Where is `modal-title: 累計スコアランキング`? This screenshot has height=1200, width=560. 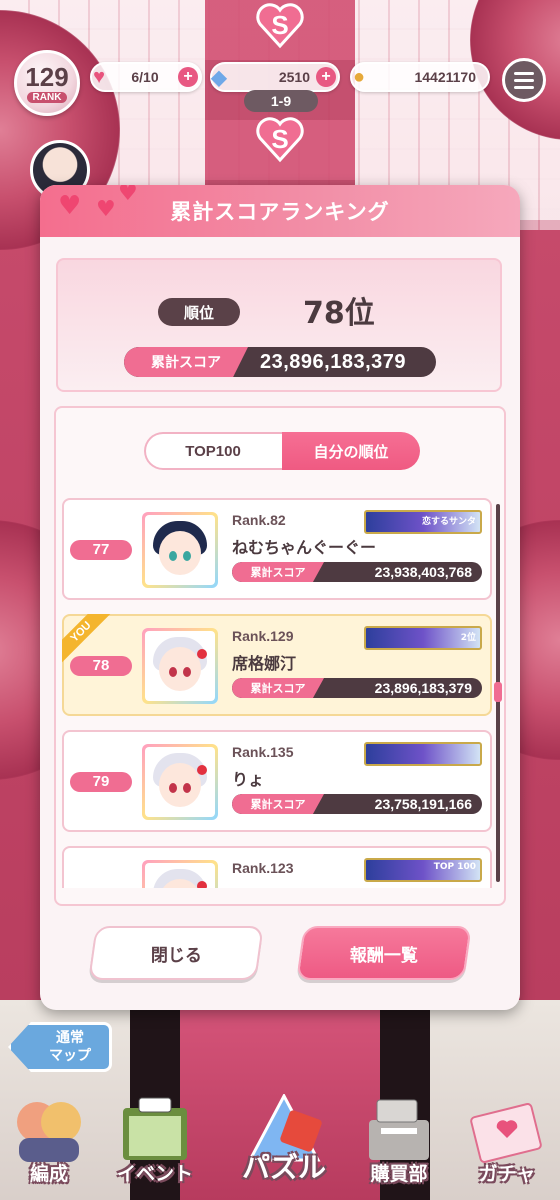
modal-title: 累計スコアランキング is located at coordinates (280, 212).